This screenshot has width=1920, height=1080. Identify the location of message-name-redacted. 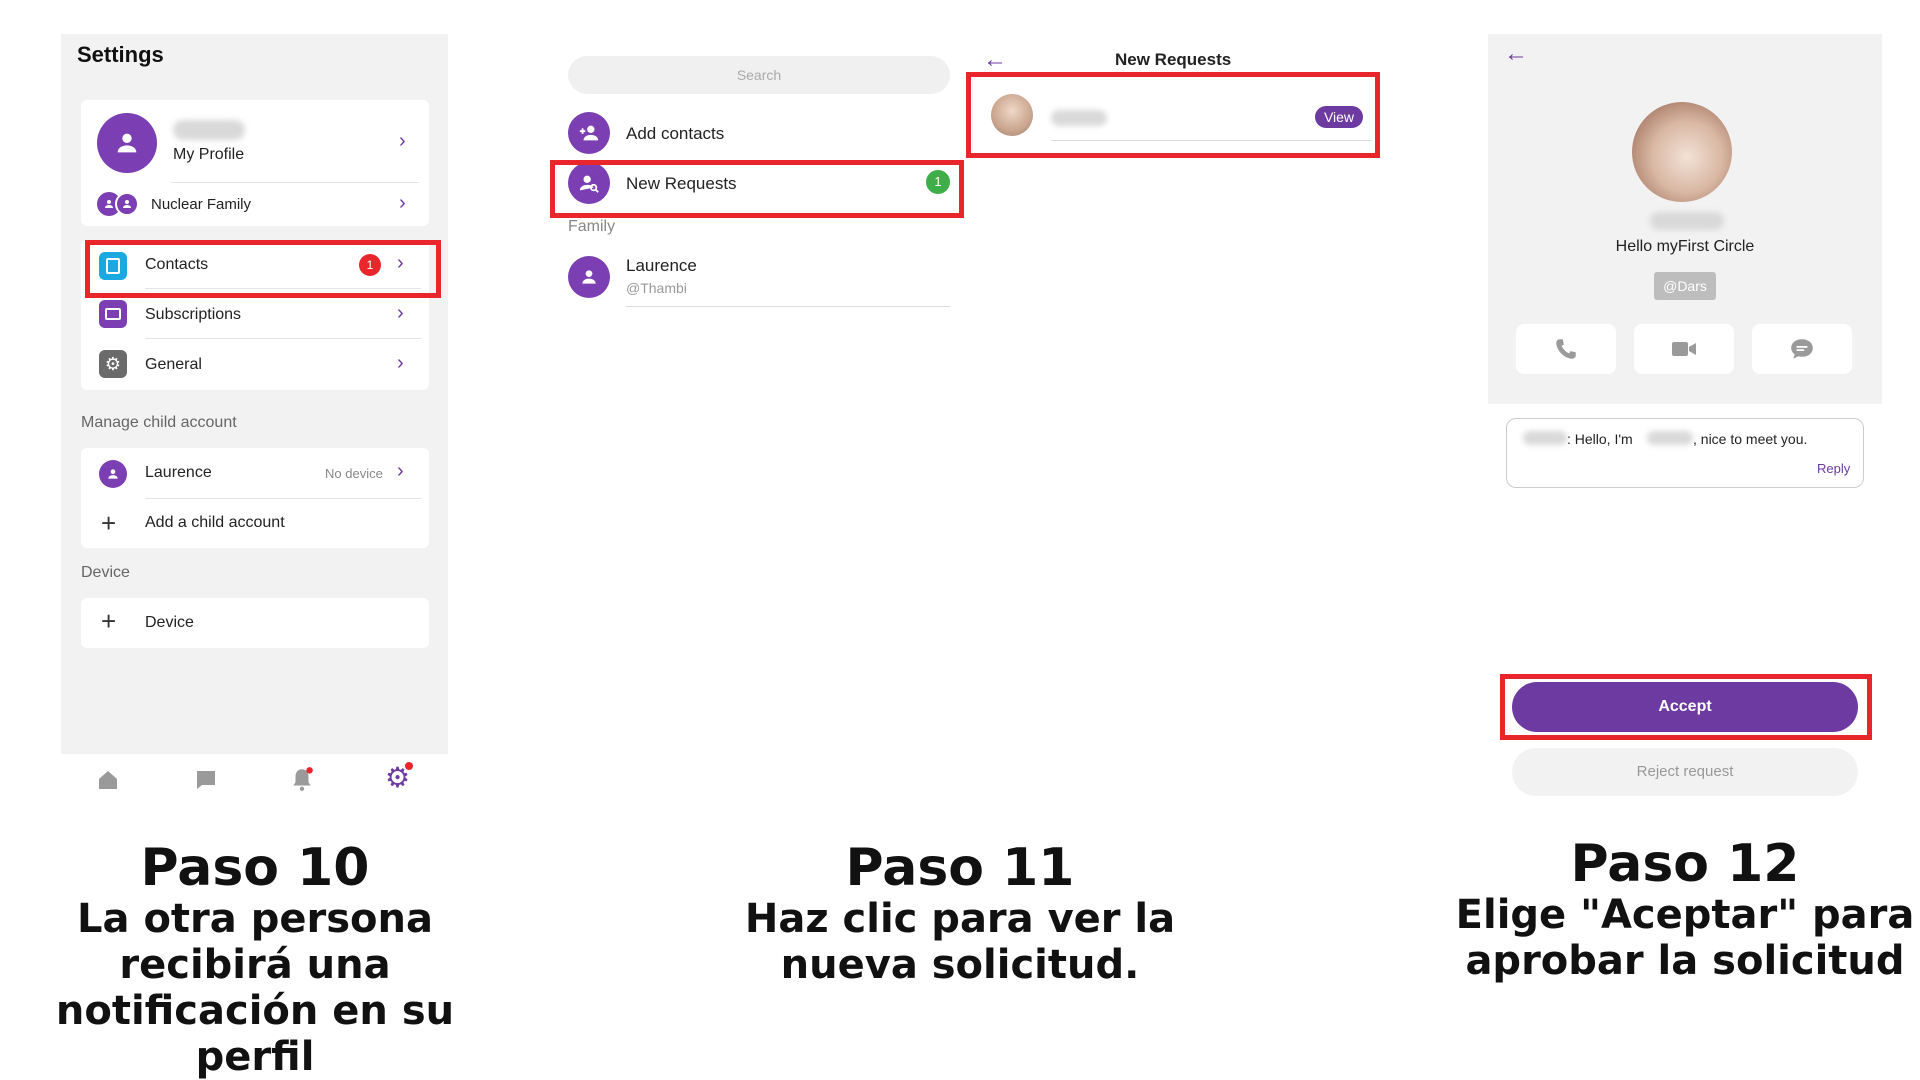
(1670, 438).